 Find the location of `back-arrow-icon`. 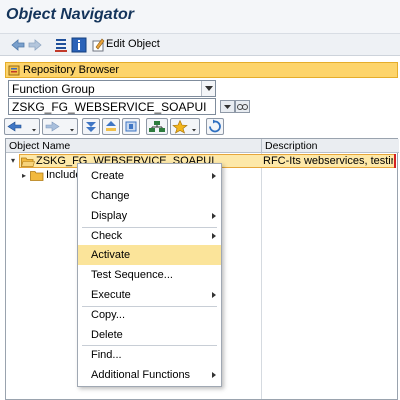

back-arrow-icon is located at coordinates (18, 45).